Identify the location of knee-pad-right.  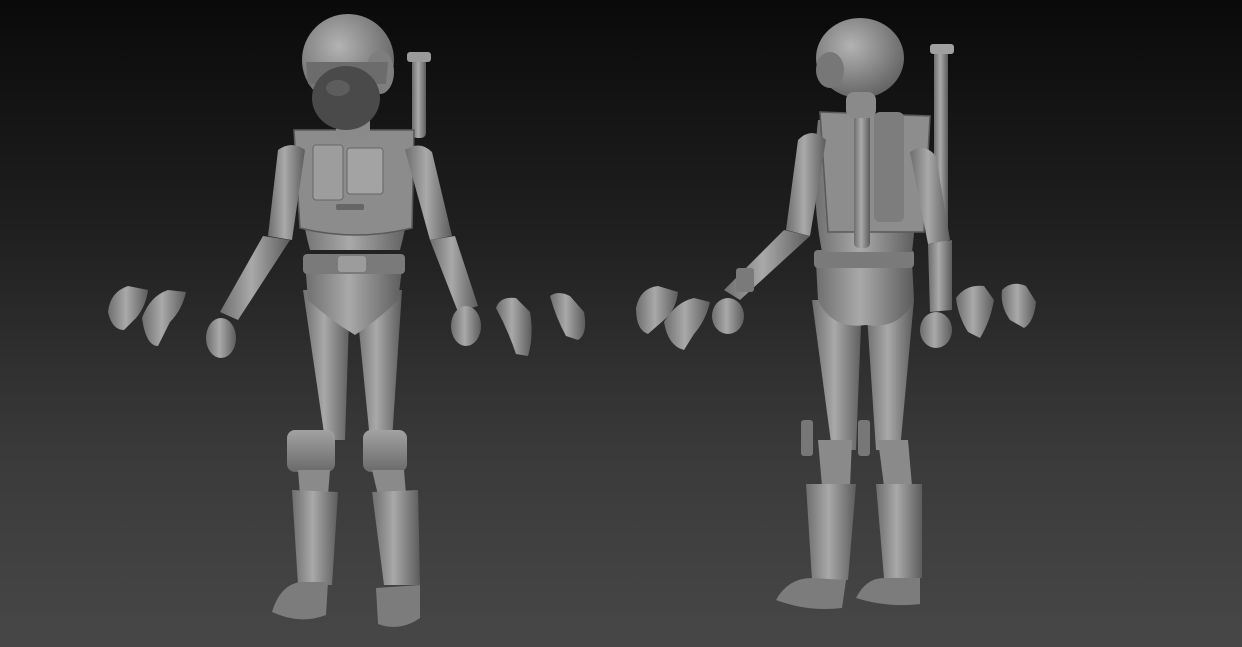
(385, 451).